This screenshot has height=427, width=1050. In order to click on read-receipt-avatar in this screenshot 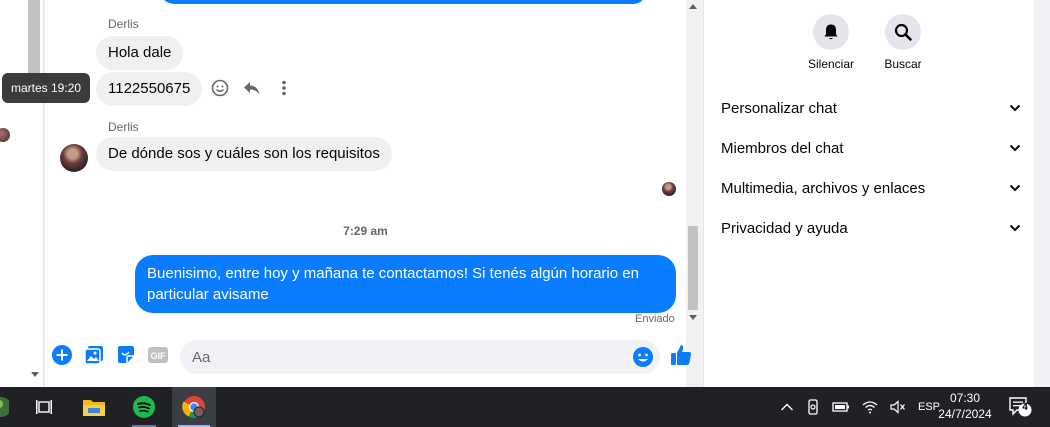, I will do `click(669, 189)`.